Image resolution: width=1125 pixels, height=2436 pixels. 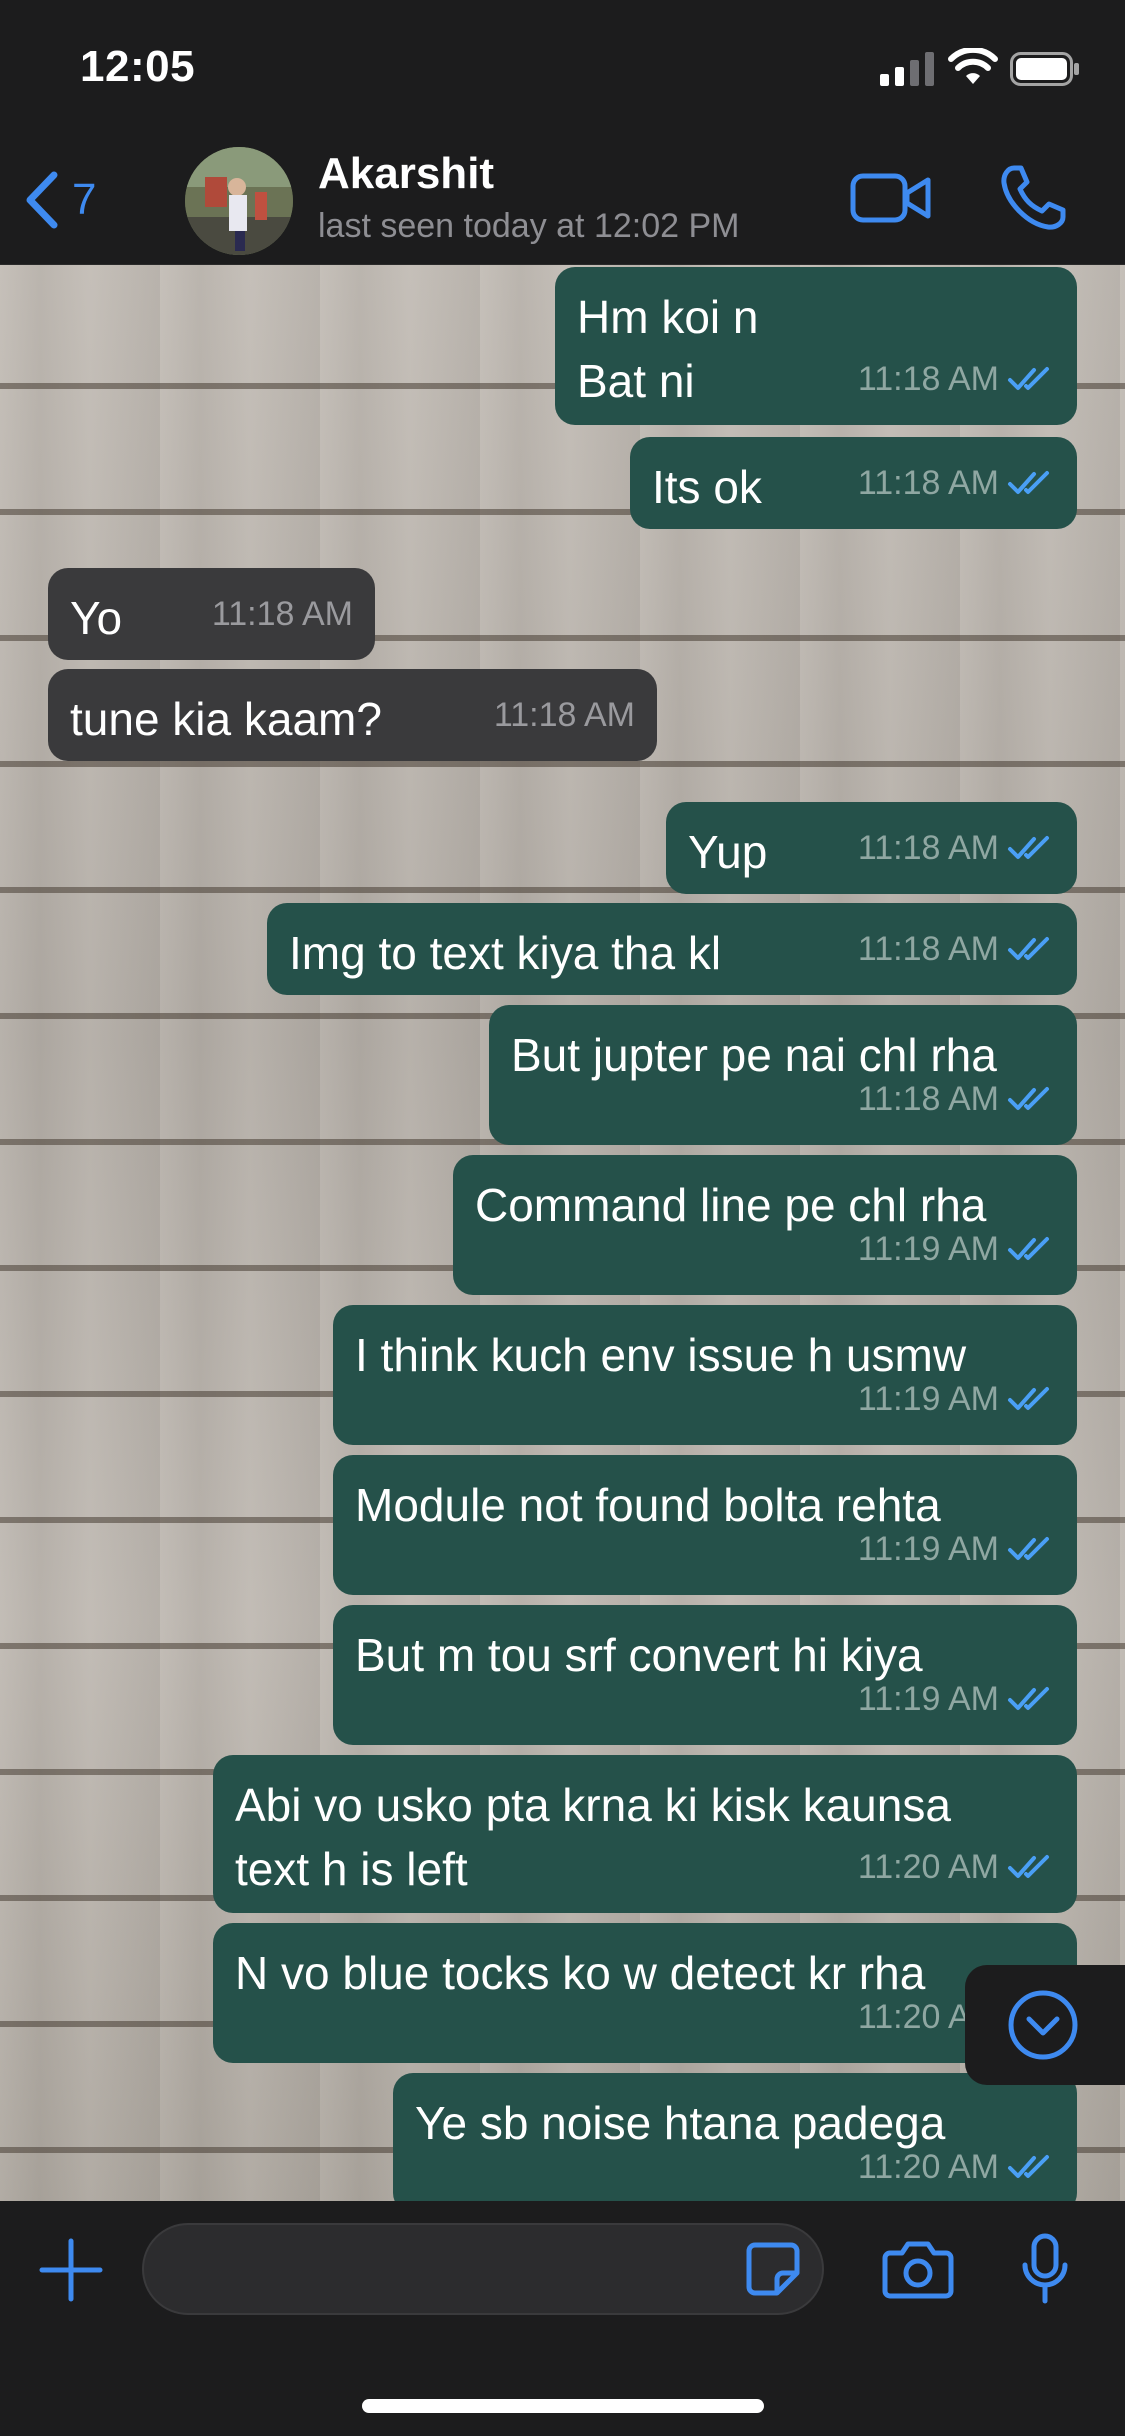 What do you see at coordinates (563, 2406) in the screenshot?
I see `home-indicator` at bounding box center [563, 2406].